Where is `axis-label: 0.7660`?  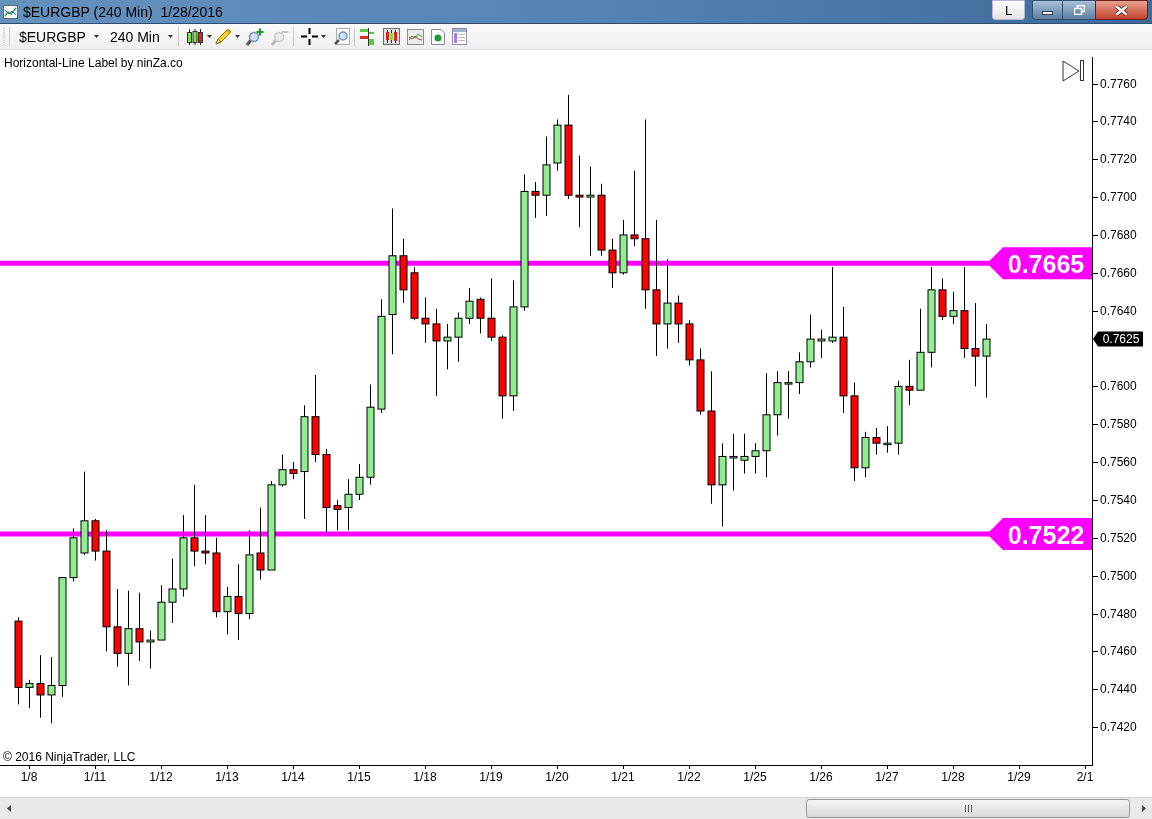
axis-label: 0.7660 is located at coordinates (1118, 272).